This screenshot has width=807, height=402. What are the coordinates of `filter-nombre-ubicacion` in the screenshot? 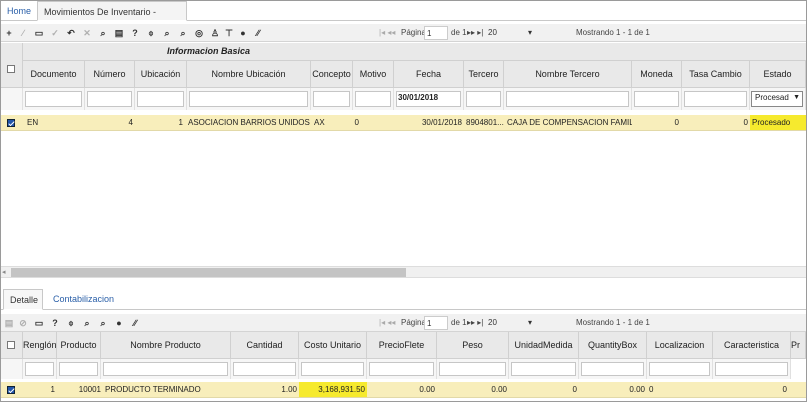 It's located at (248, 99).